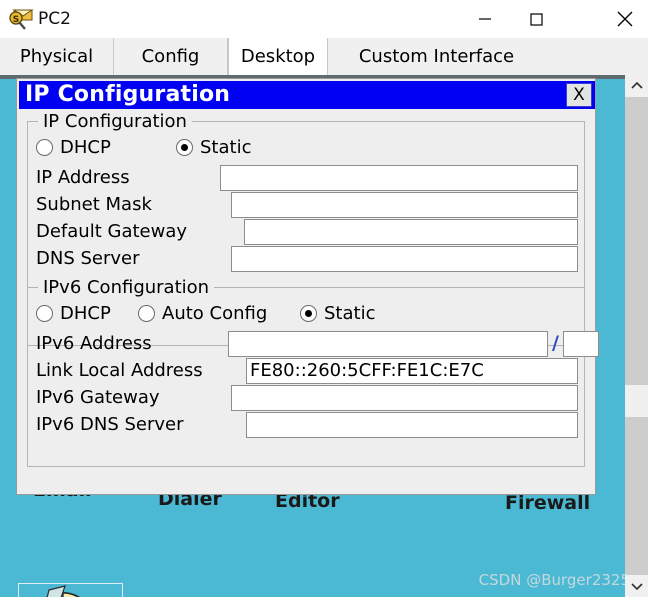 This screenshot has height=597, width=648. I want to click on maximize-button, so click(536, 19).